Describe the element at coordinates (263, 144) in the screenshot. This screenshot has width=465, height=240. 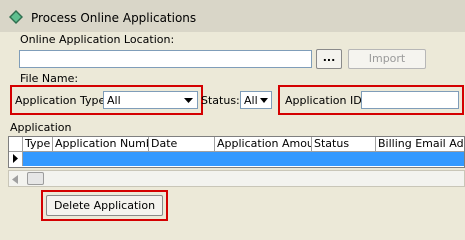
I see `column-header-application-amount: Application Amount` at that location.